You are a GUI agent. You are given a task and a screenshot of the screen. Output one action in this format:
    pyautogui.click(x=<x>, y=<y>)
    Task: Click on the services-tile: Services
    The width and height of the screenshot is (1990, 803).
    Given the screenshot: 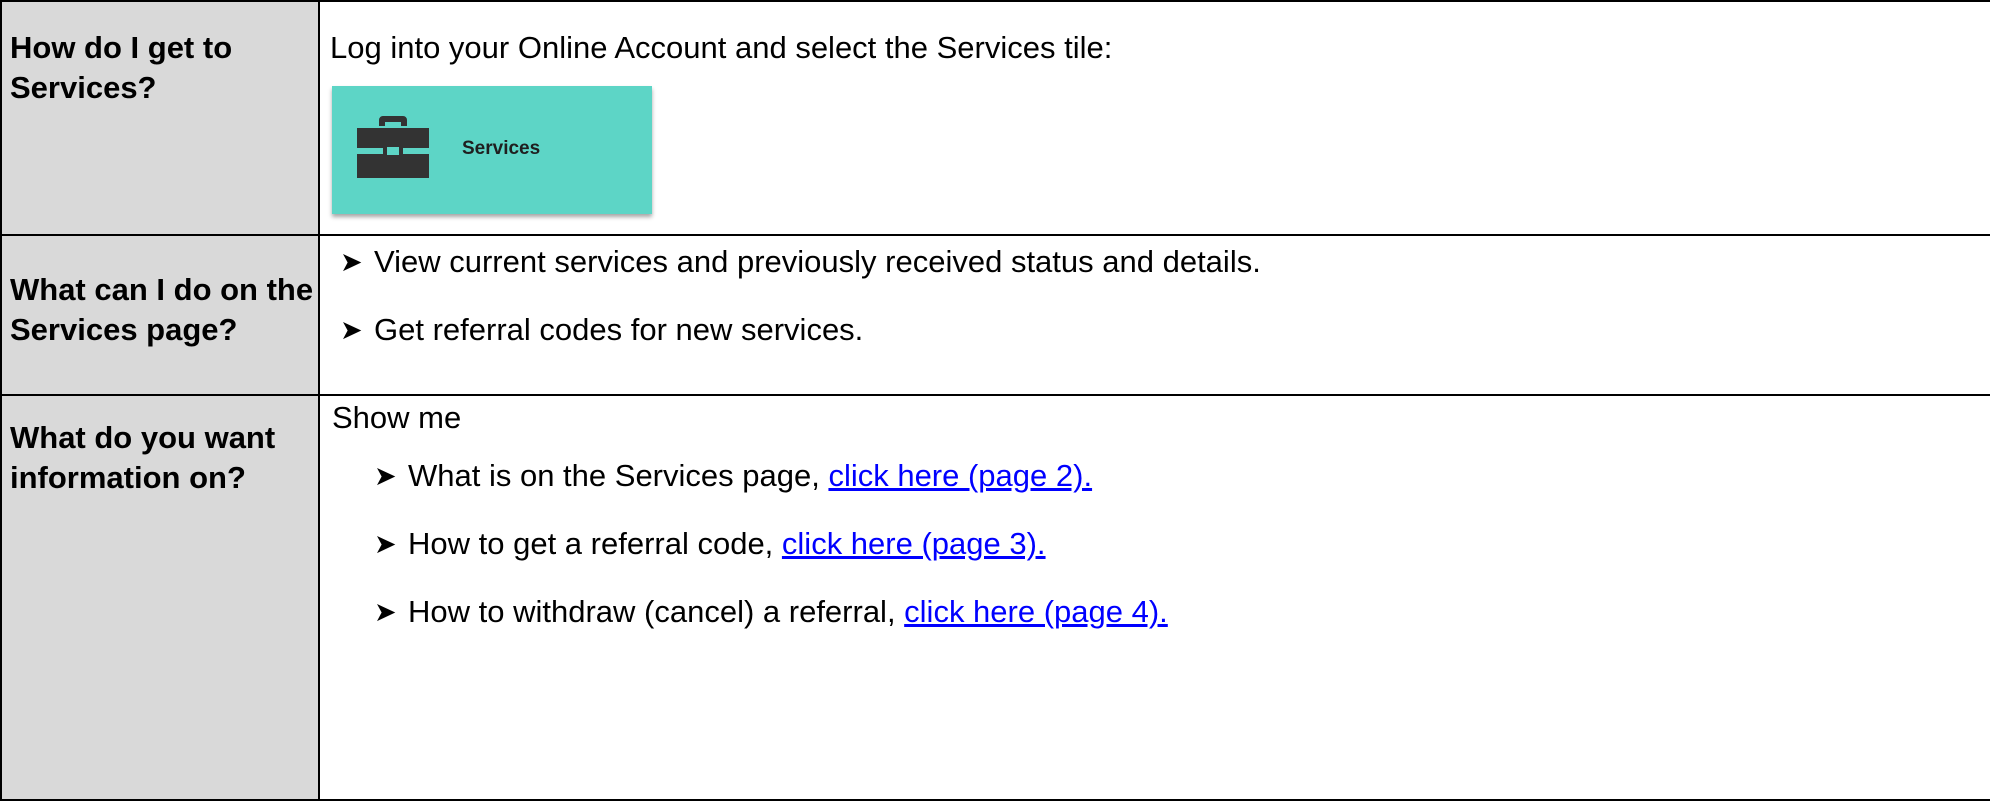 What is the action you would take?
    pyautogui.click(x=492, y=150)
    